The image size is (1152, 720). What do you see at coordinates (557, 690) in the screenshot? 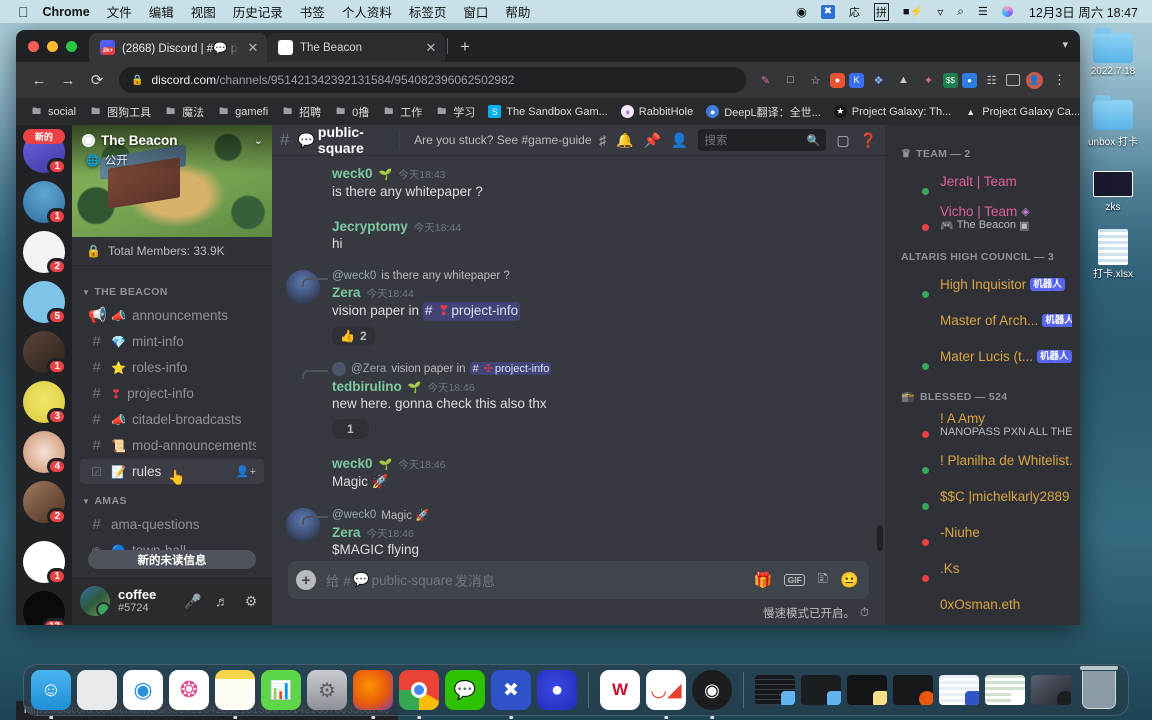
I see `dock-item-arc-browser: ●` at bounding box center [557, 690].